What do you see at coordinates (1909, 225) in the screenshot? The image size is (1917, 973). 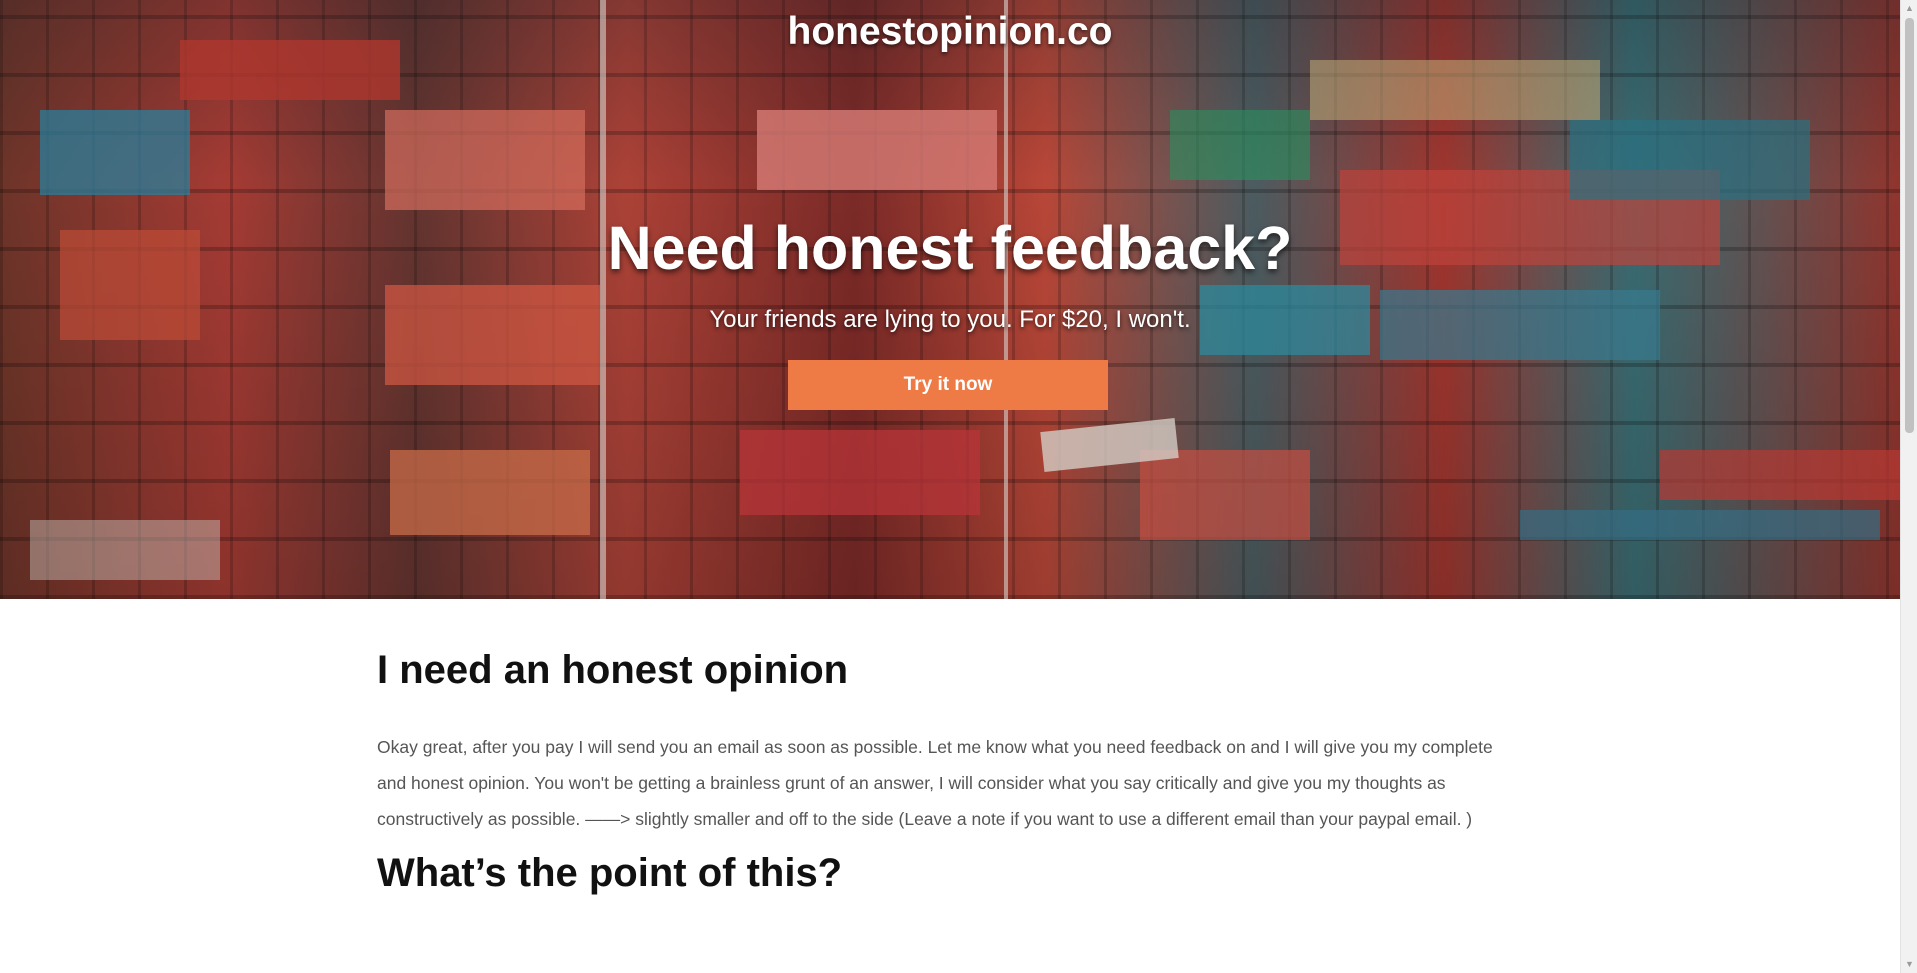 I see `scrollbar-thumb` at bounding box center [1909, 225].